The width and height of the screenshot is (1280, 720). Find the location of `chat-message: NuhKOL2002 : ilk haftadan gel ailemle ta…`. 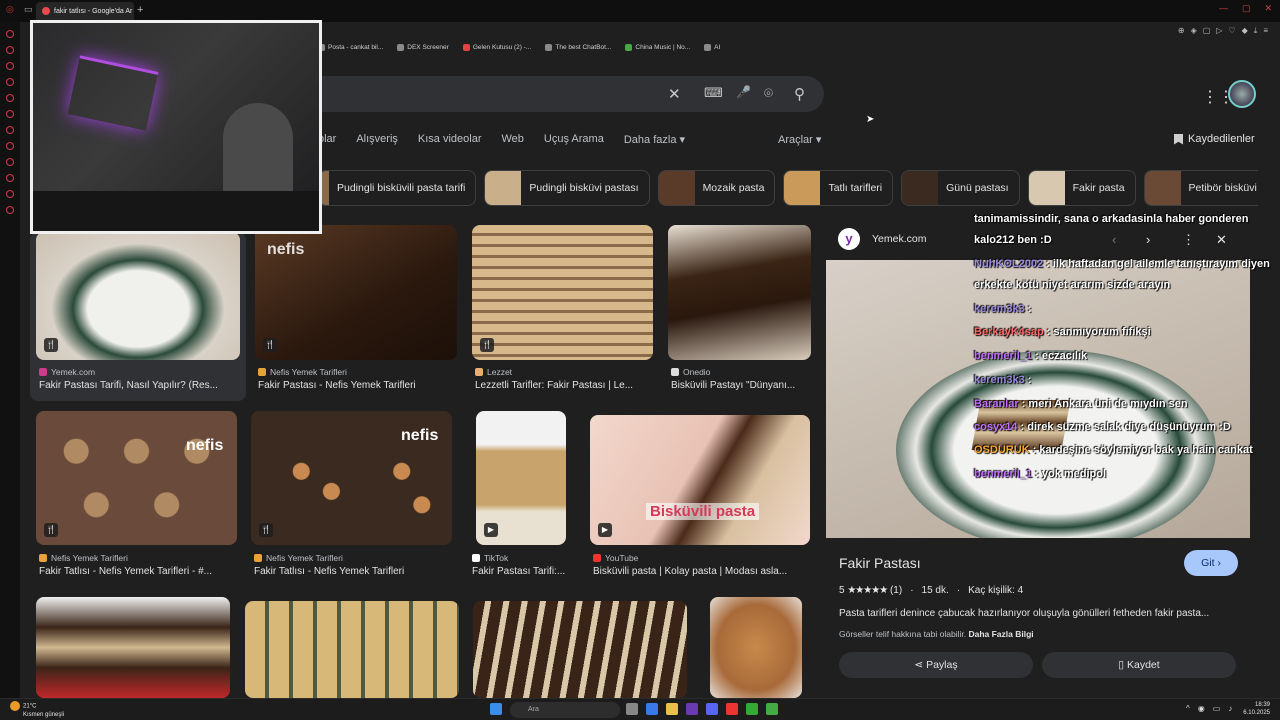

chat-message: NuhKOL2002 : ilk haftadan gel ailemle ta… is located at coordinates (1122, 264).